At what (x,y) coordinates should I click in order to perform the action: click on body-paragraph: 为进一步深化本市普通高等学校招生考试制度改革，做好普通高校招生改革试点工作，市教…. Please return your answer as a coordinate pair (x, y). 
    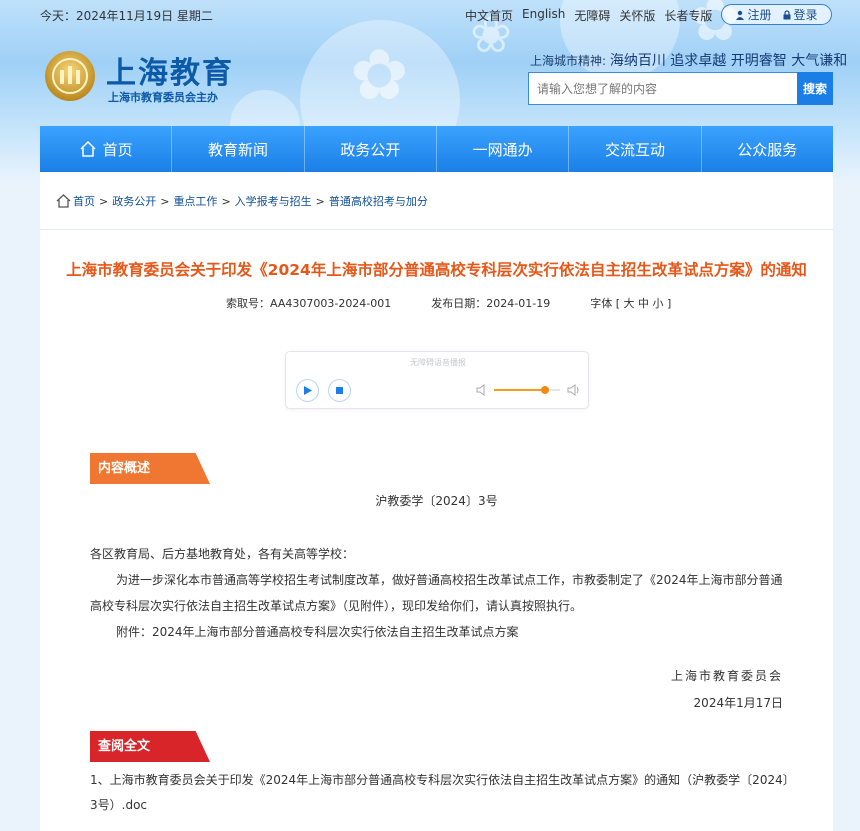
    Looking at the image, I should click on (436, 593).